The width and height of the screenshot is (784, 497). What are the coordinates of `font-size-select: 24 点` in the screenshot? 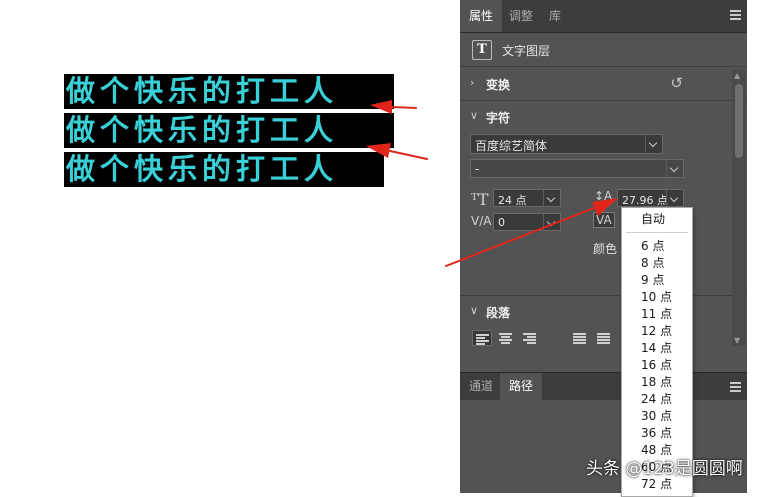 It's located at (527, 198).